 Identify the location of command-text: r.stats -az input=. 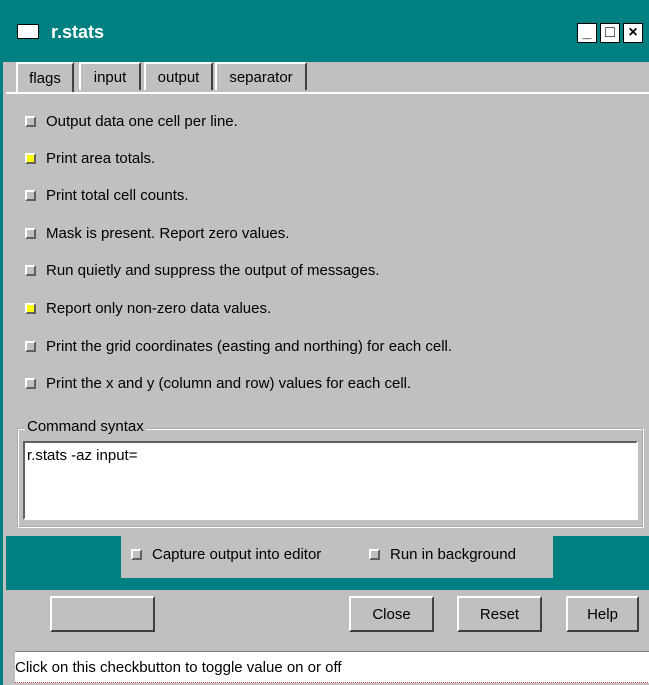
(82, 455).